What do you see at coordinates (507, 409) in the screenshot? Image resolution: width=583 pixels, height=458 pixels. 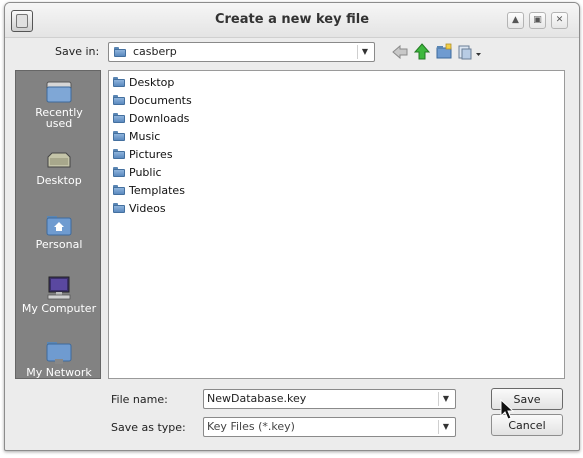 I see `mouse-cursor-icon` at bounding box center [507, 409].